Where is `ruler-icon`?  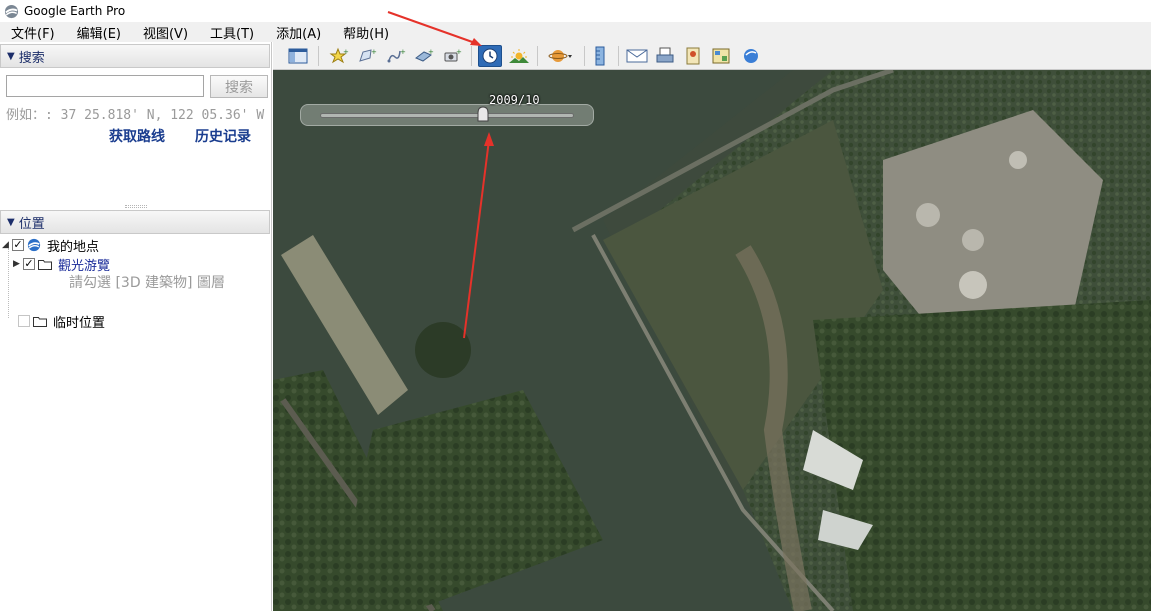 ruler-icon is located at coordinates (600, 56).